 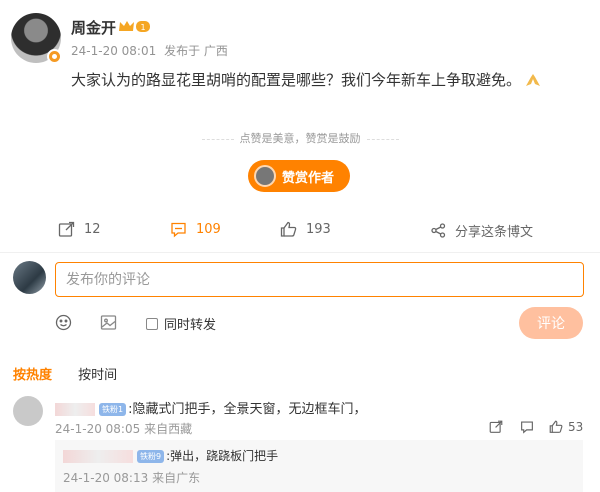 I want to click on image-upload-icon, so click(x=108, y=322).